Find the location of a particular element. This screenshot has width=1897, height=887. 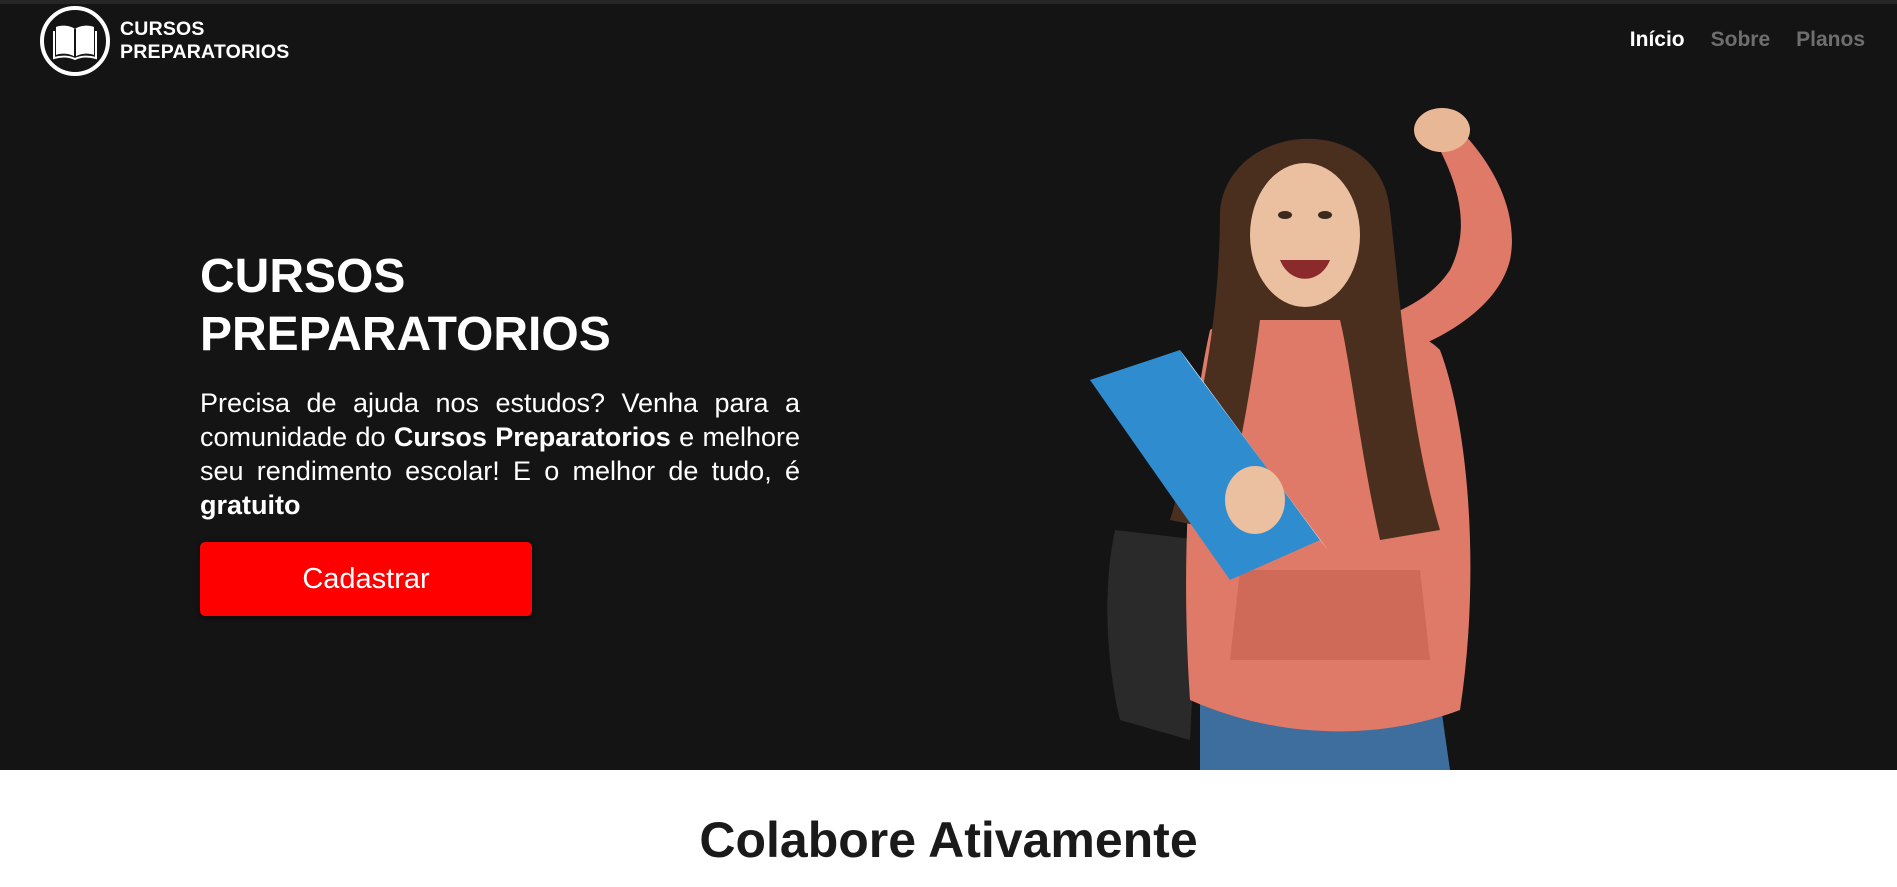

brand-logo-link: CURSOS PREPARATORIOS is located at coordinates (164, 41).